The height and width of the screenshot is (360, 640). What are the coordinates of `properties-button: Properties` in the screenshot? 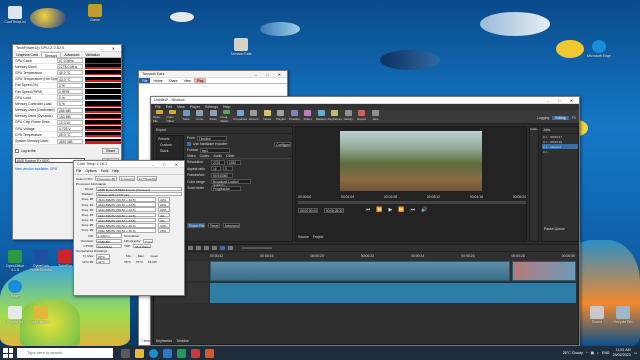 It's located at (240, 116).